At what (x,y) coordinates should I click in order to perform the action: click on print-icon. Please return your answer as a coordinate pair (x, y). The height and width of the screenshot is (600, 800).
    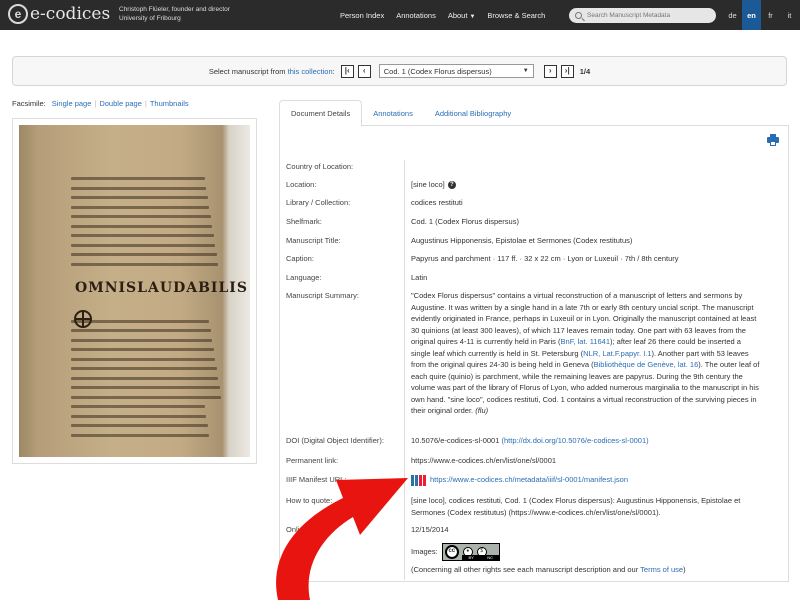
    Looking at the image, I should click on (773, 140).